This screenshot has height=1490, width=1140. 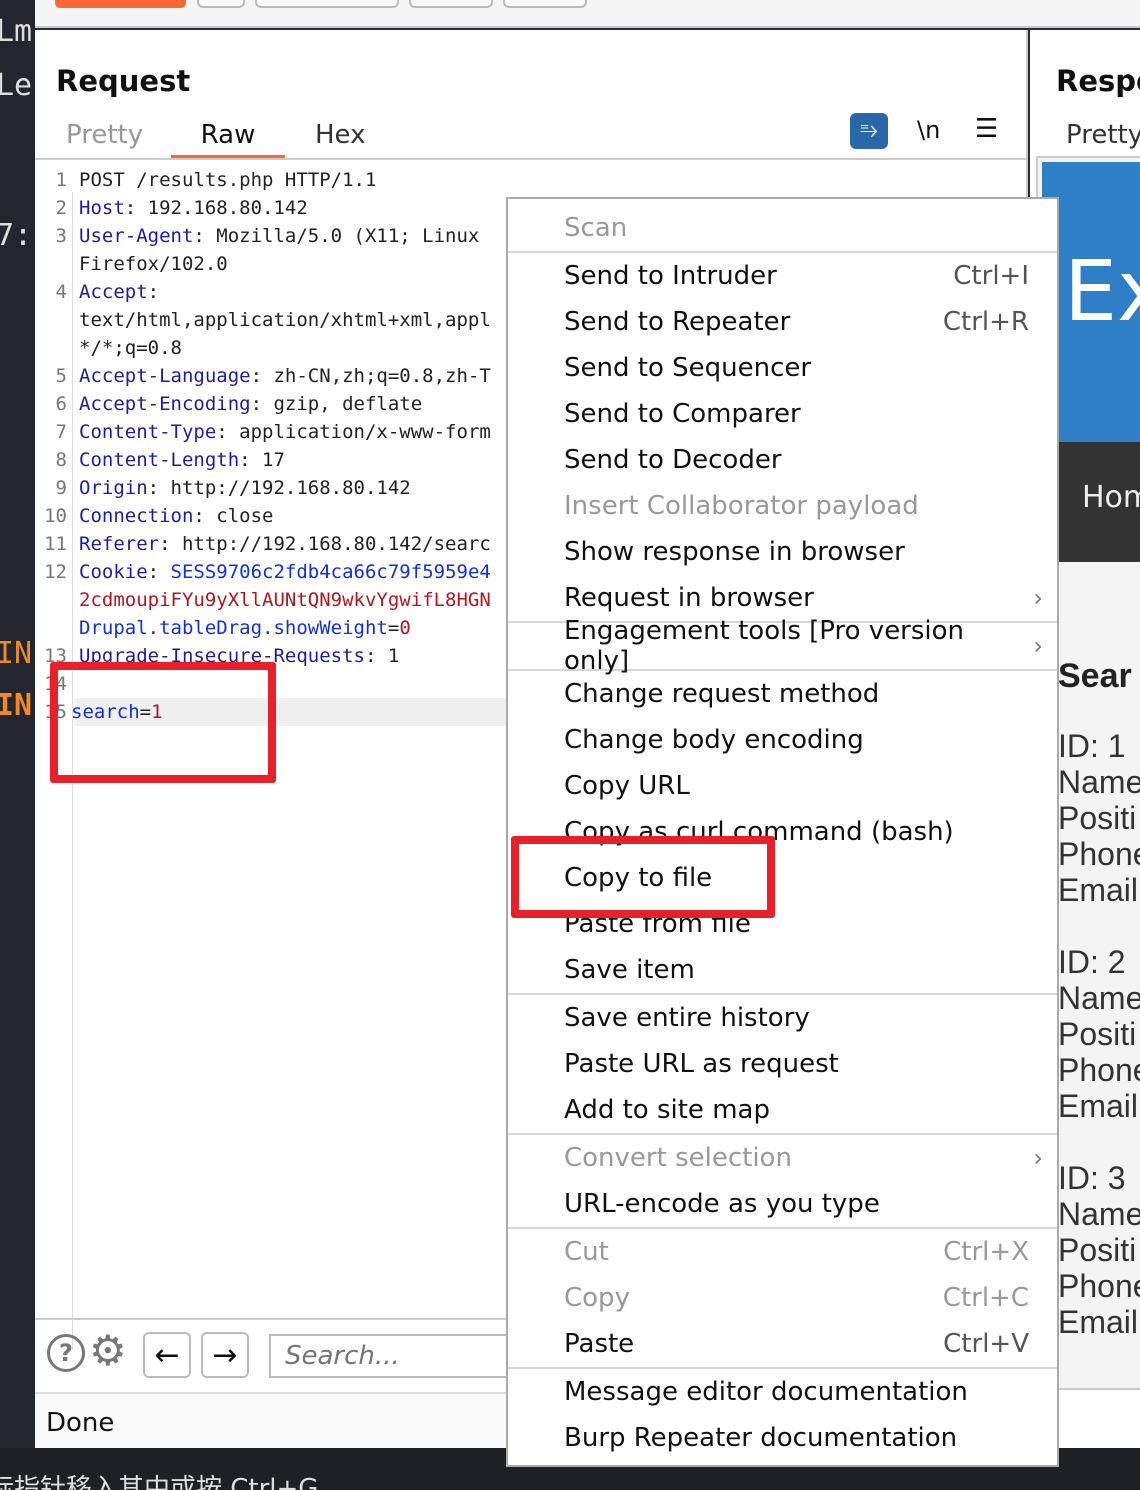 I want to click on menu-item-copy-url: Copy URL, so click(x=782, y=786).